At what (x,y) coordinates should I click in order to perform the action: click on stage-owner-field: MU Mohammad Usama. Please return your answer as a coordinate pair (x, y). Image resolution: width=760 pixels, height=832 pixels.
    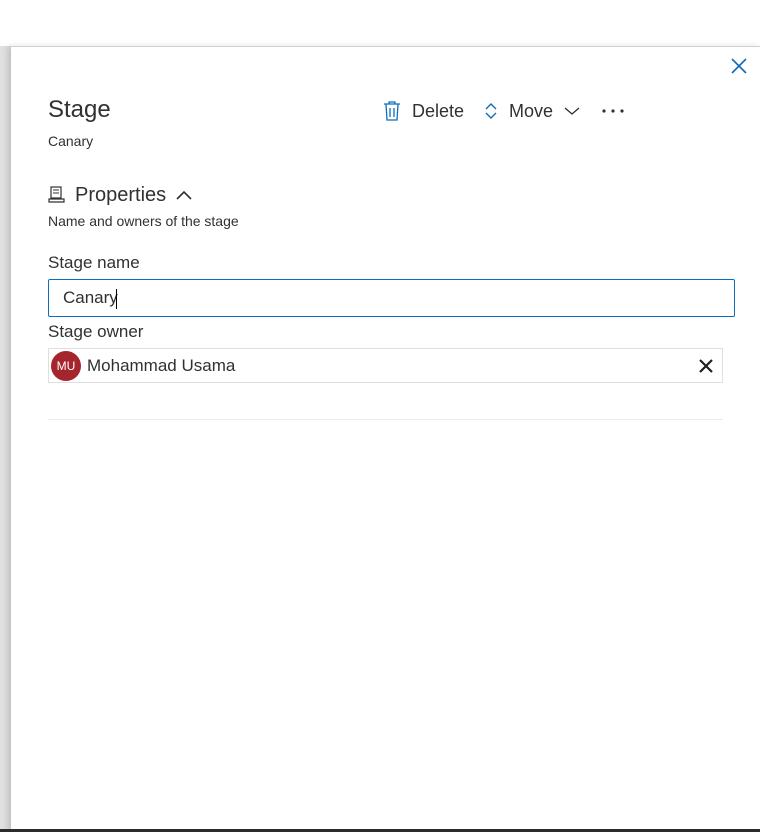
    Looking at the image, I should click on (385, 365).